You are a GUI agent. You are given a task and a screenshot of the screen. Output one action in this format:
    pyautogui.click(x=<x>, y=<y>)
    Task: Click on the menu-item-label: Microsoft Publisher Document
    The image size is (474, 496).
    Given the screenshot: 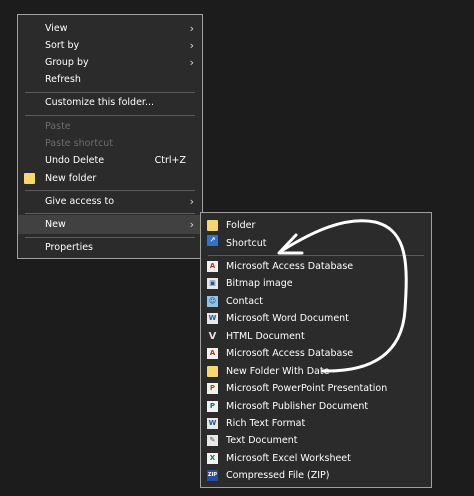 What is the action you would take?
    pyautogui.click(x=297, y=406)
    